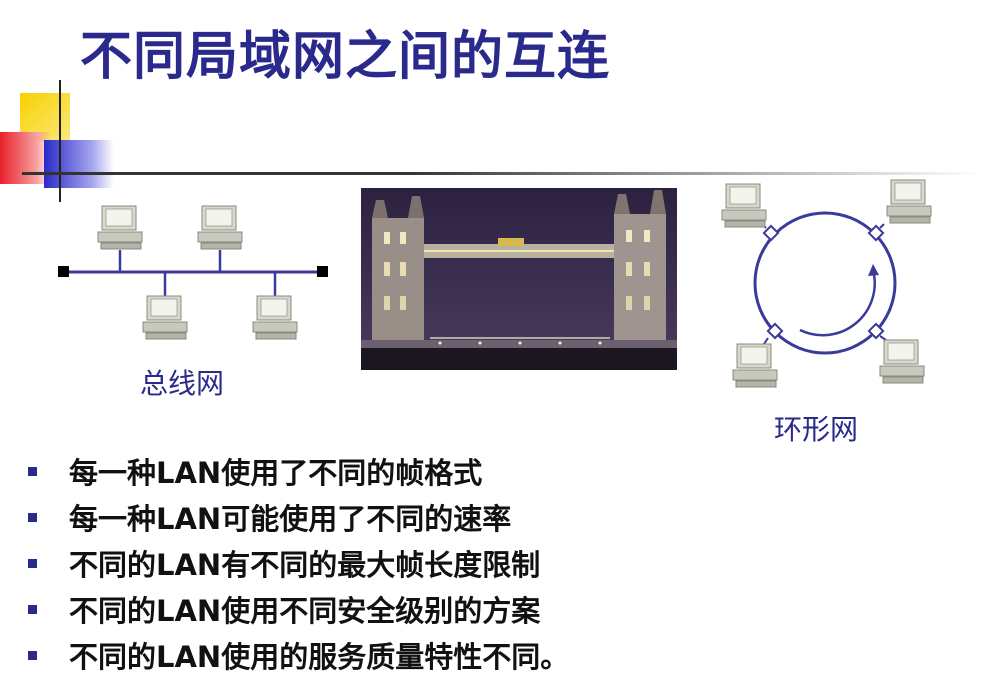 The height and width of the screenshot is (691, 997). What do you see at coordinates (182, 383) in the screenshot?
I see `bus-network-label: 总线网` at bounding box center [182, 383].